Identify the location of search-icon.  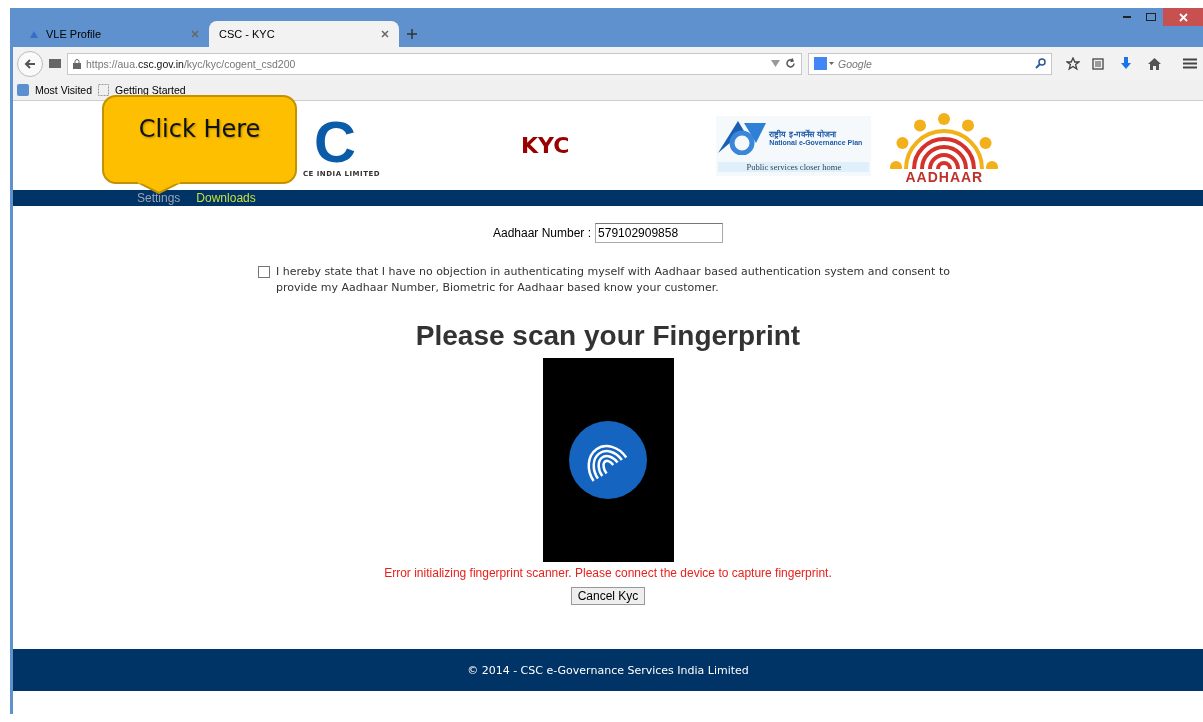
(1040, 63).